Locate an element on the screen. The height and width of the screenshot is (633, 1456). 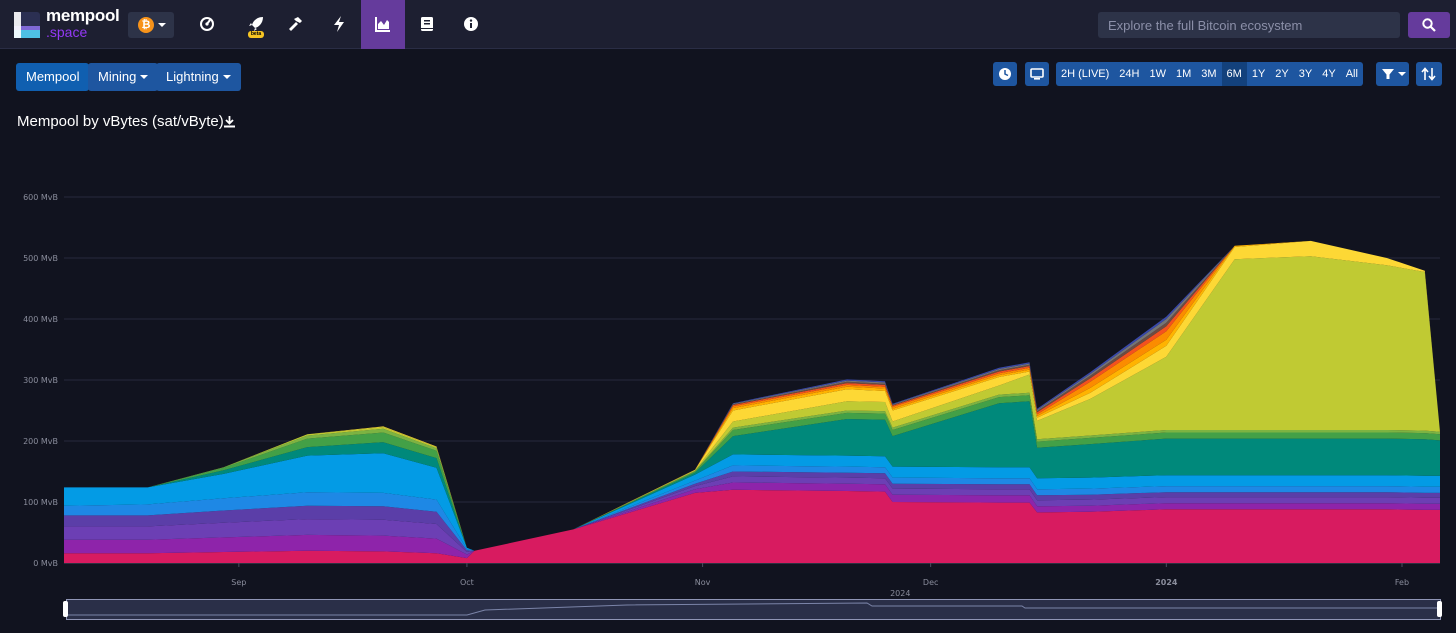
mining-dropdown: Mining is located at coordinates (123, 77).